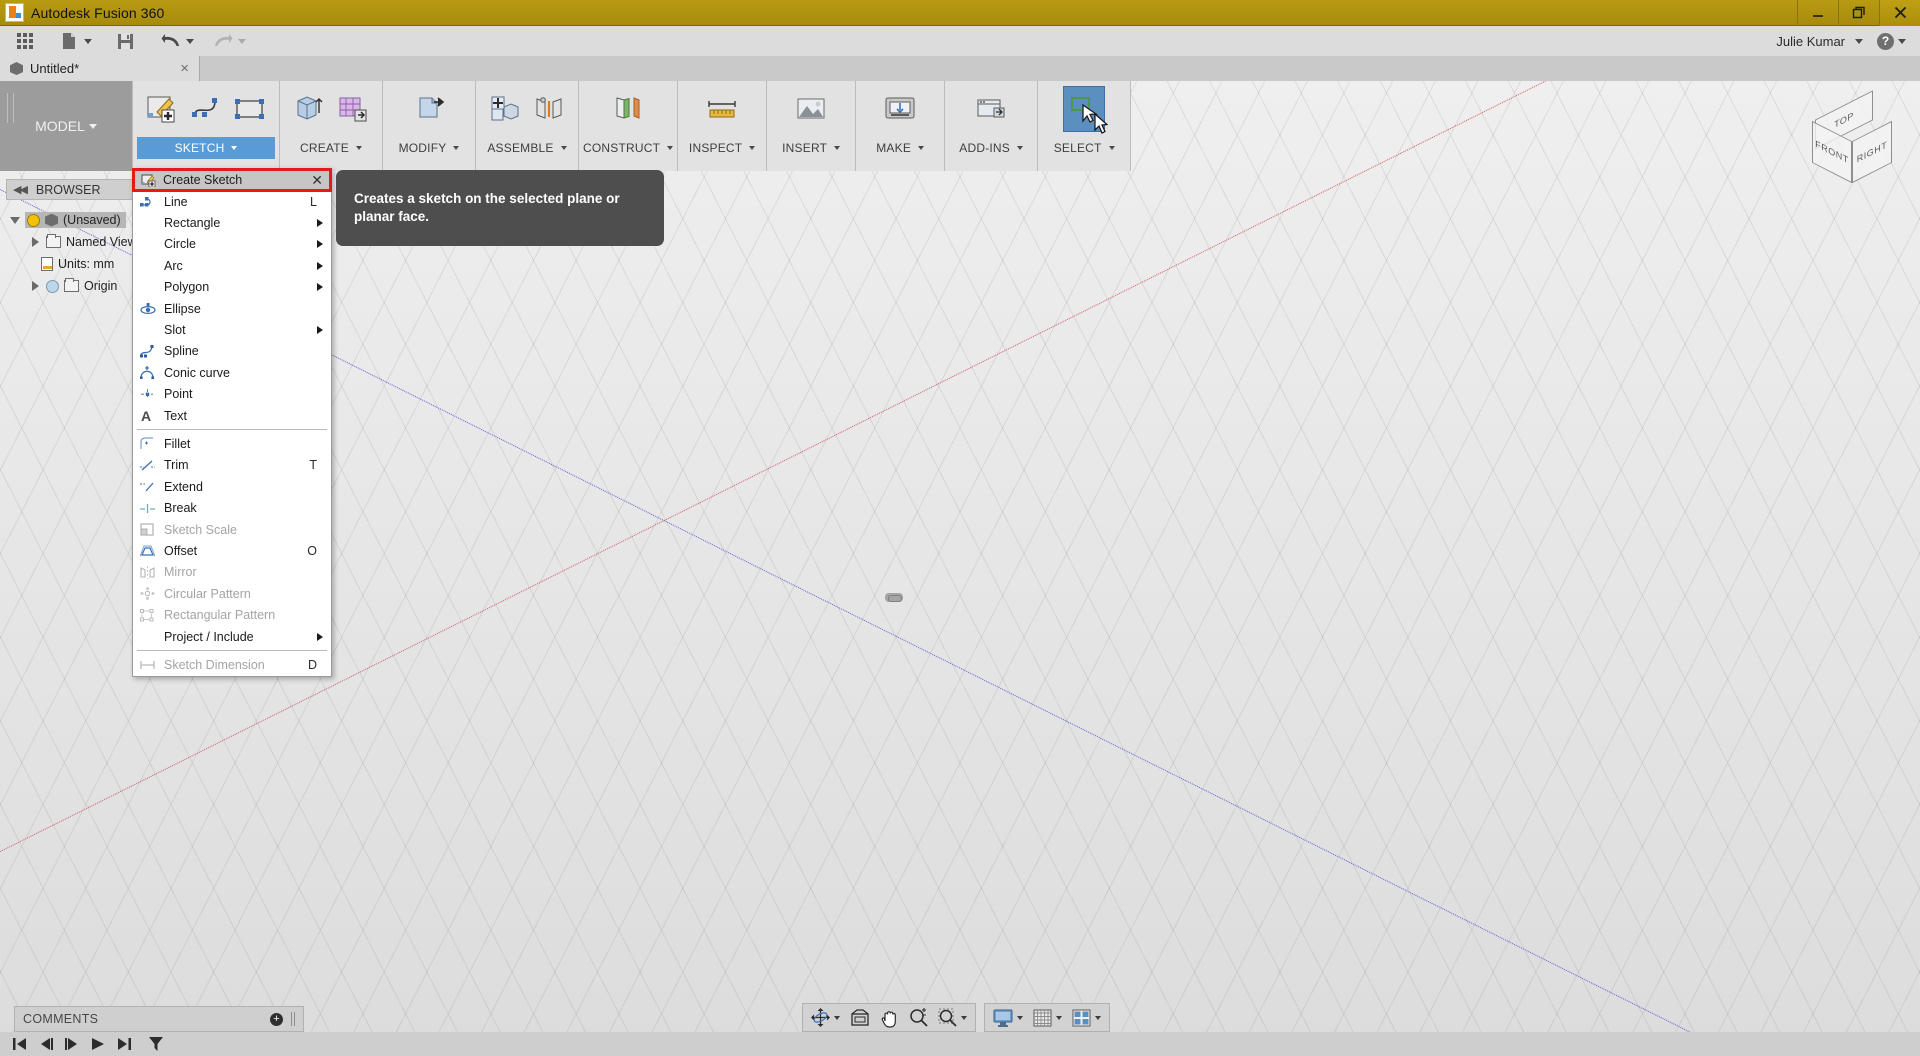 This screenshot has height=1056, width=1920. What do you see at coordinates (232, 244) in the screenshot?
I see `menu-item-circle: Circle` at bounding box center [232, 244].